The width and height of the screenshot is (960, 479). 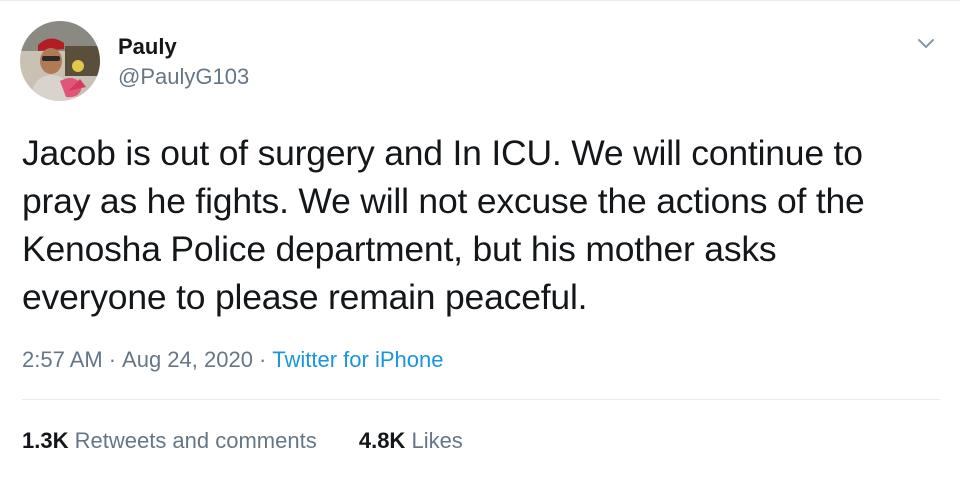 I want to click on likes-count: 4.8K, so click(x=382, y=440).